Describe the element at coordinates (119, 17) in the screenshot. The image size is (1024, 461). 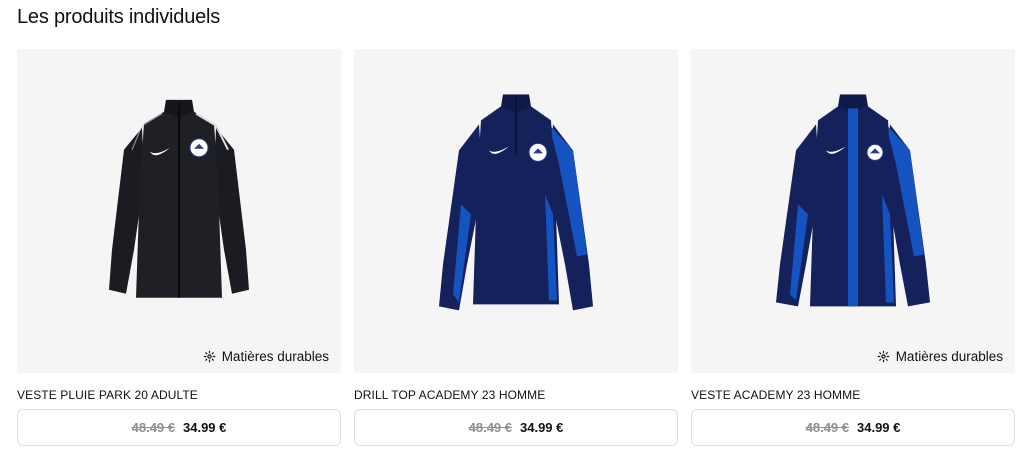
I see `section-title: Les produits individuels` at that location.